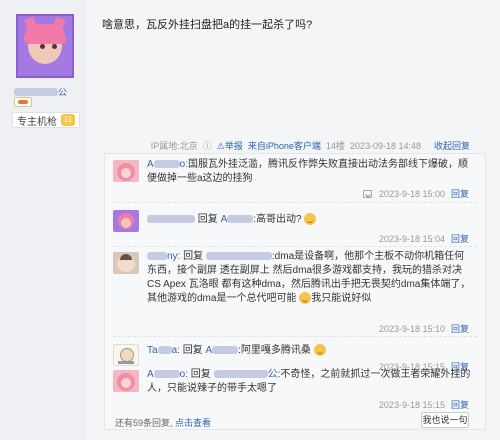  I want to click on reply-time-row: 2023-9-18 15:10 回复, so click(424, 328).